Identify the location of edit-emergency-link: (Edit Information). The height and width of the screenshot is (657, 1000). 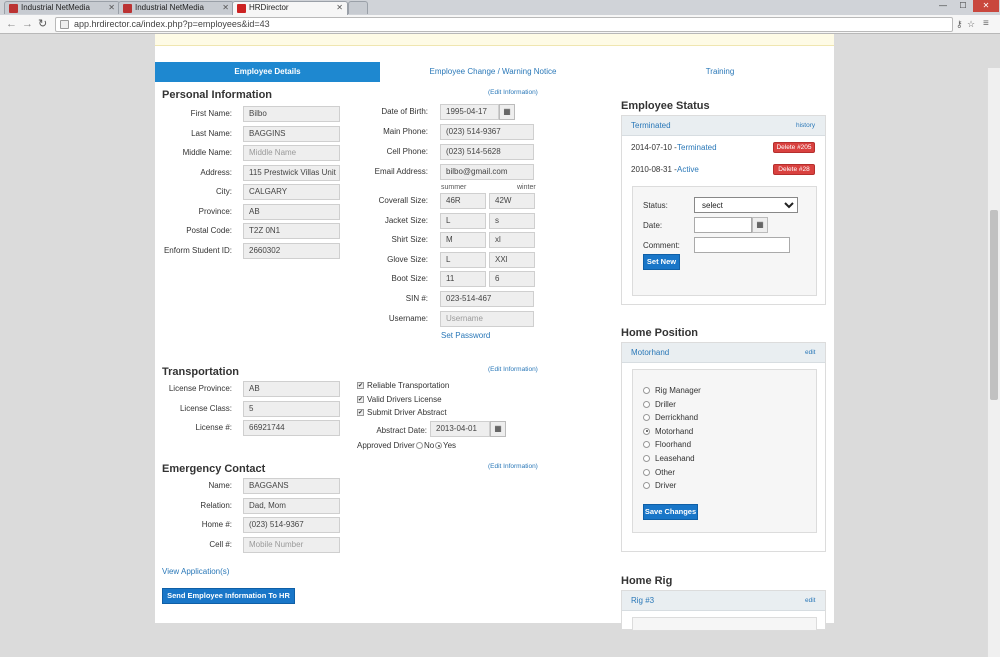
(513, 466).